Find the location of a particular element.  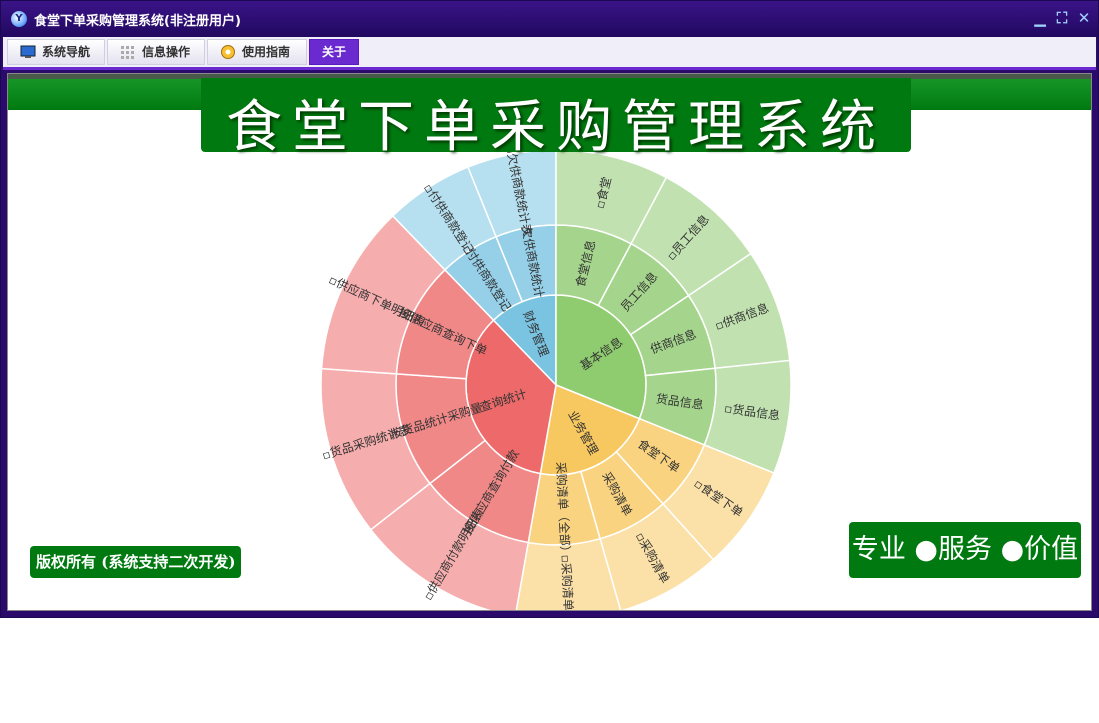

tab-label: 使用指南 is located at coordinates (266, 52).